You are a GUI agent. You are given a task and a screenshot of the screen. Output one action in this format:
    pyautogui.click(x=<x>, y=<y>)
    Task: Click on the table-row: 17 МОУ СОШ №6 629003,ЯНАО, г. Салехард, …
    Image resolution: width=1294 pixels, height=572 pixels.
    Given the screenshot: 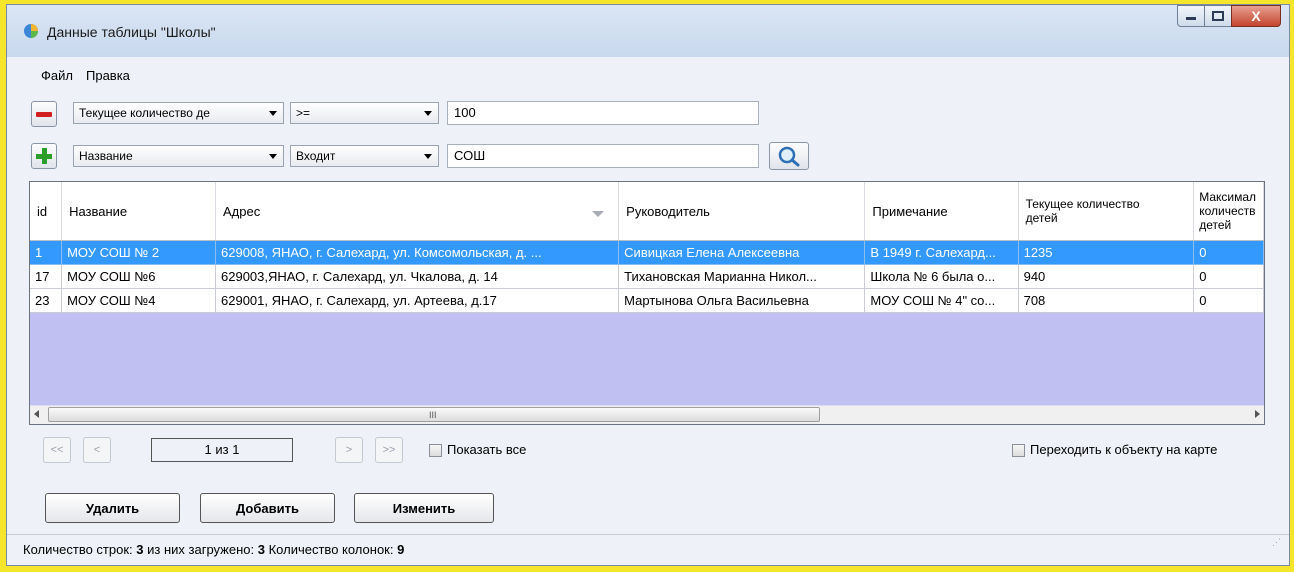 What is the action you would take?
    pyautogui.click(x=647, y=276)
    